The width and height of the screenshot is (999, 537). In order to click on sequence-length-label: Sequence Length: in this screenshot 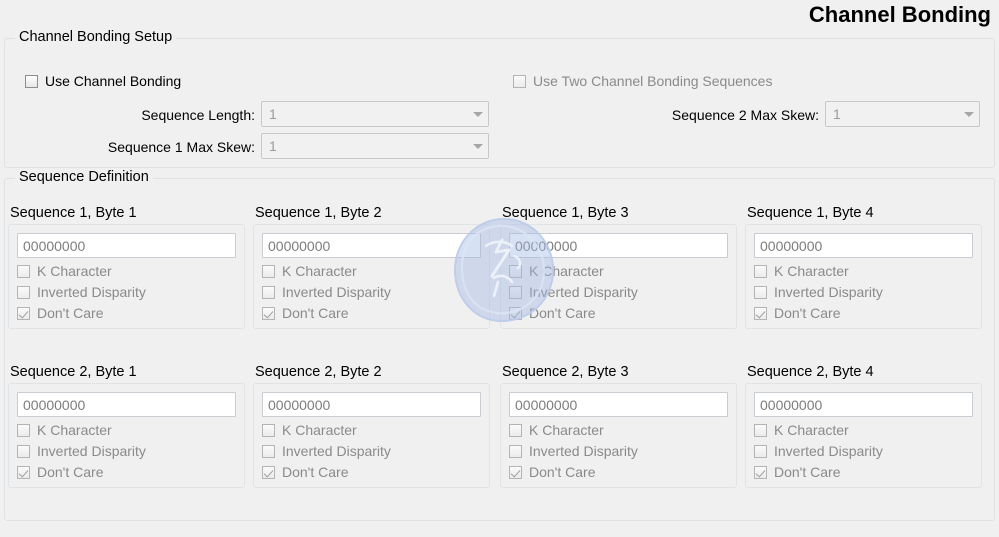, I will do `click(198, 115)`.